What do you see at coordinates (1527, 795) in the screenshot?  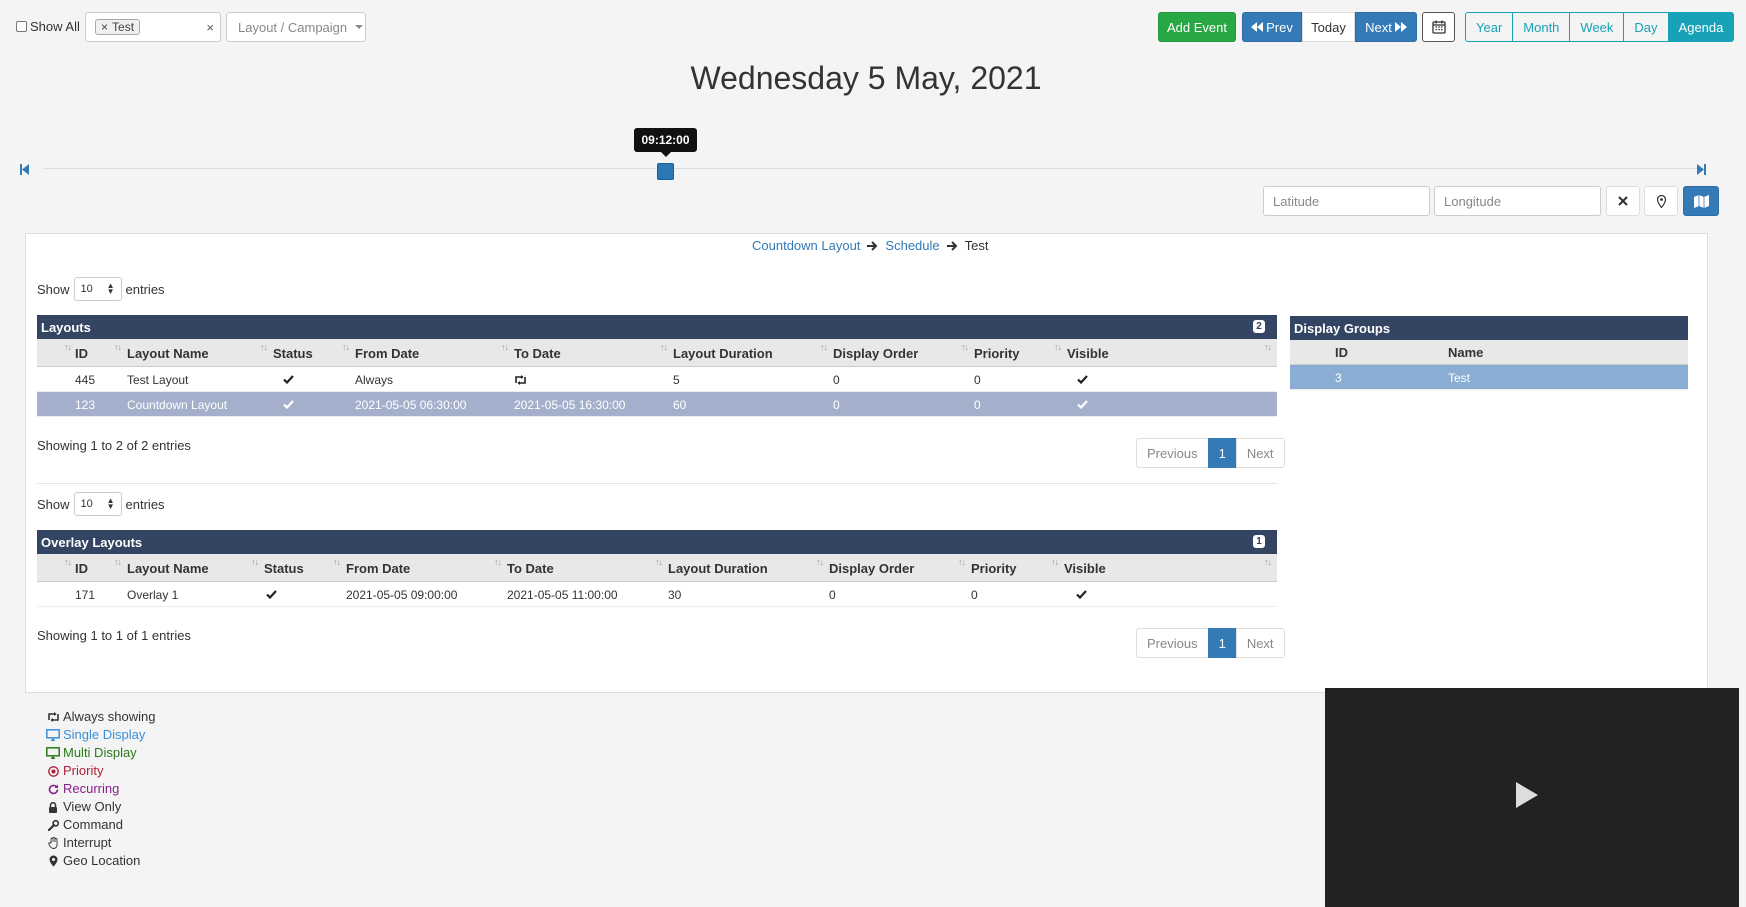 I see `play-icon` at bounding box center [1527, 795].